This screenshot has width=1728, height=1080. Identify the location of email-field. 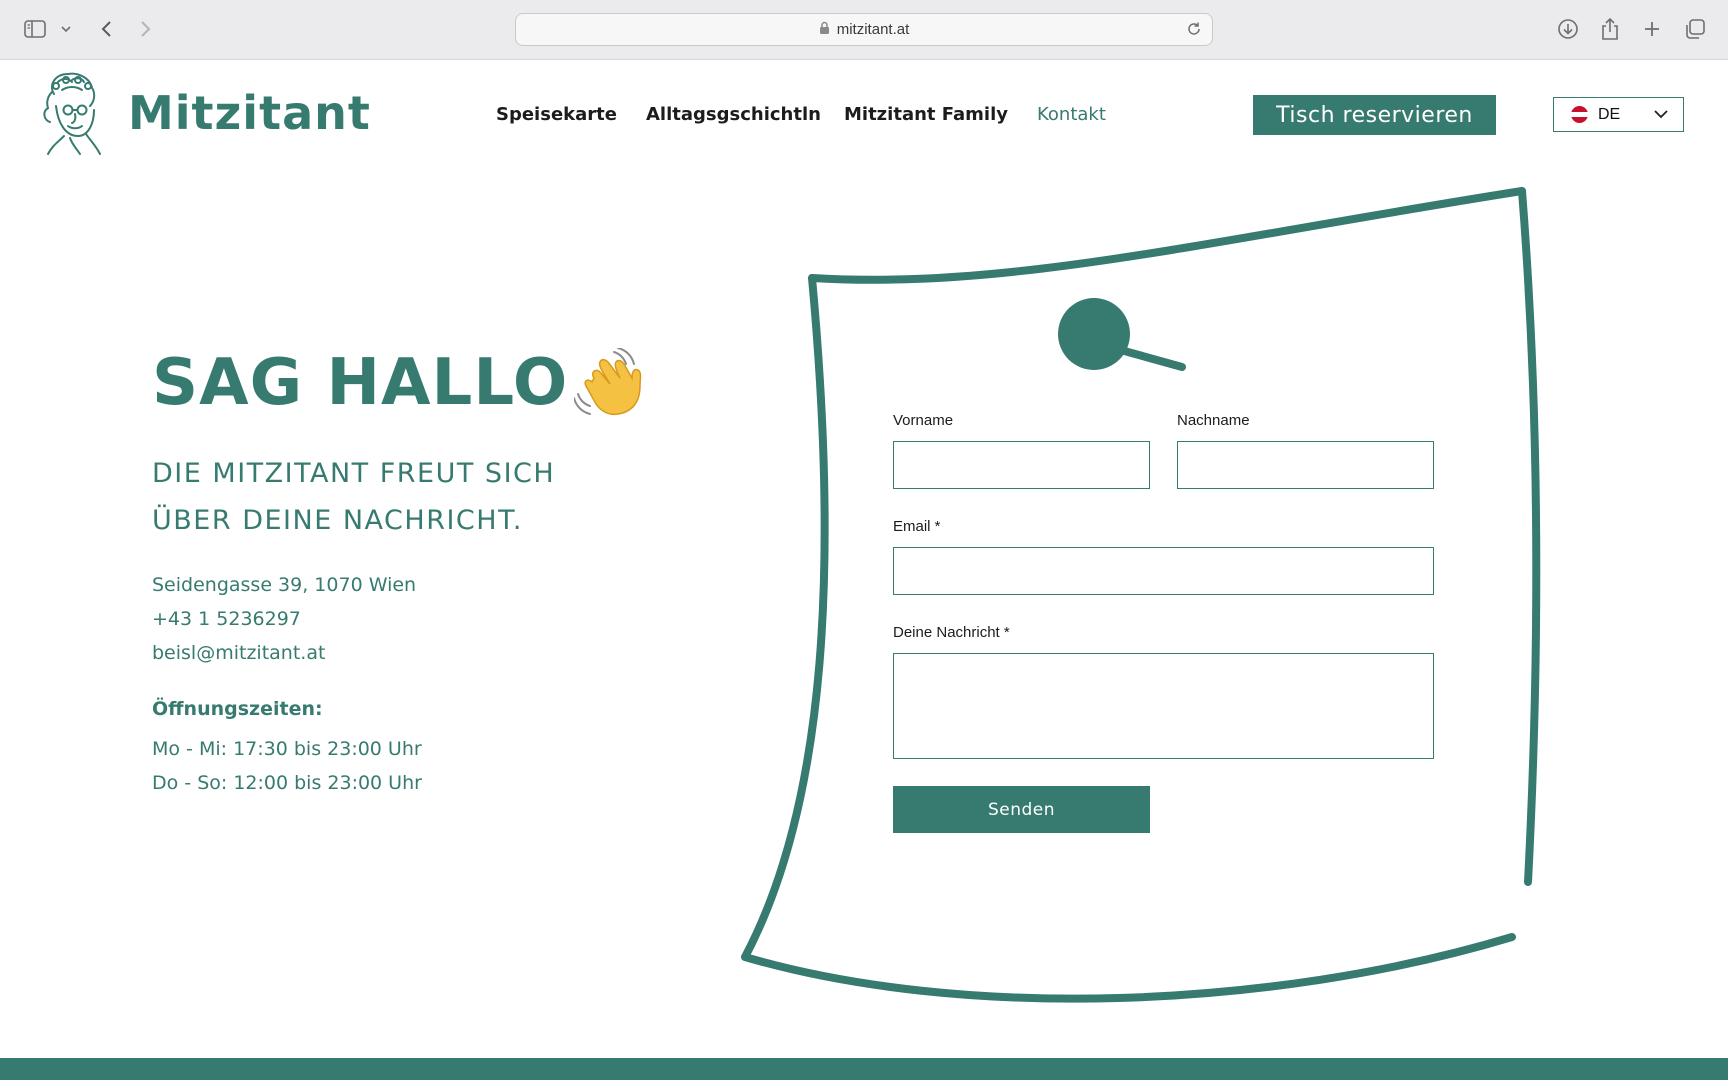
(1163, 571).